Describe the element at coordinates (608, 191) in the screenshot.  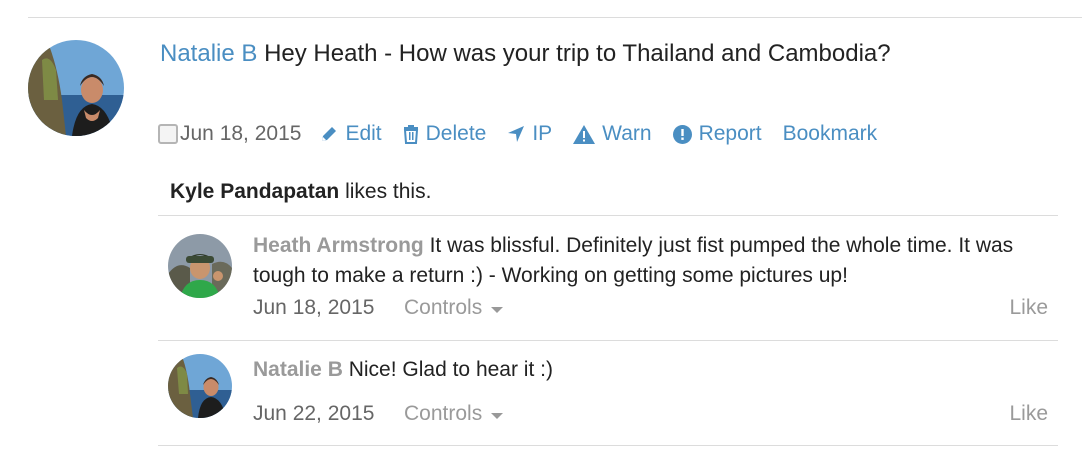
I see `likes-summary: Kyle Pandapatan likes this.` at that location.